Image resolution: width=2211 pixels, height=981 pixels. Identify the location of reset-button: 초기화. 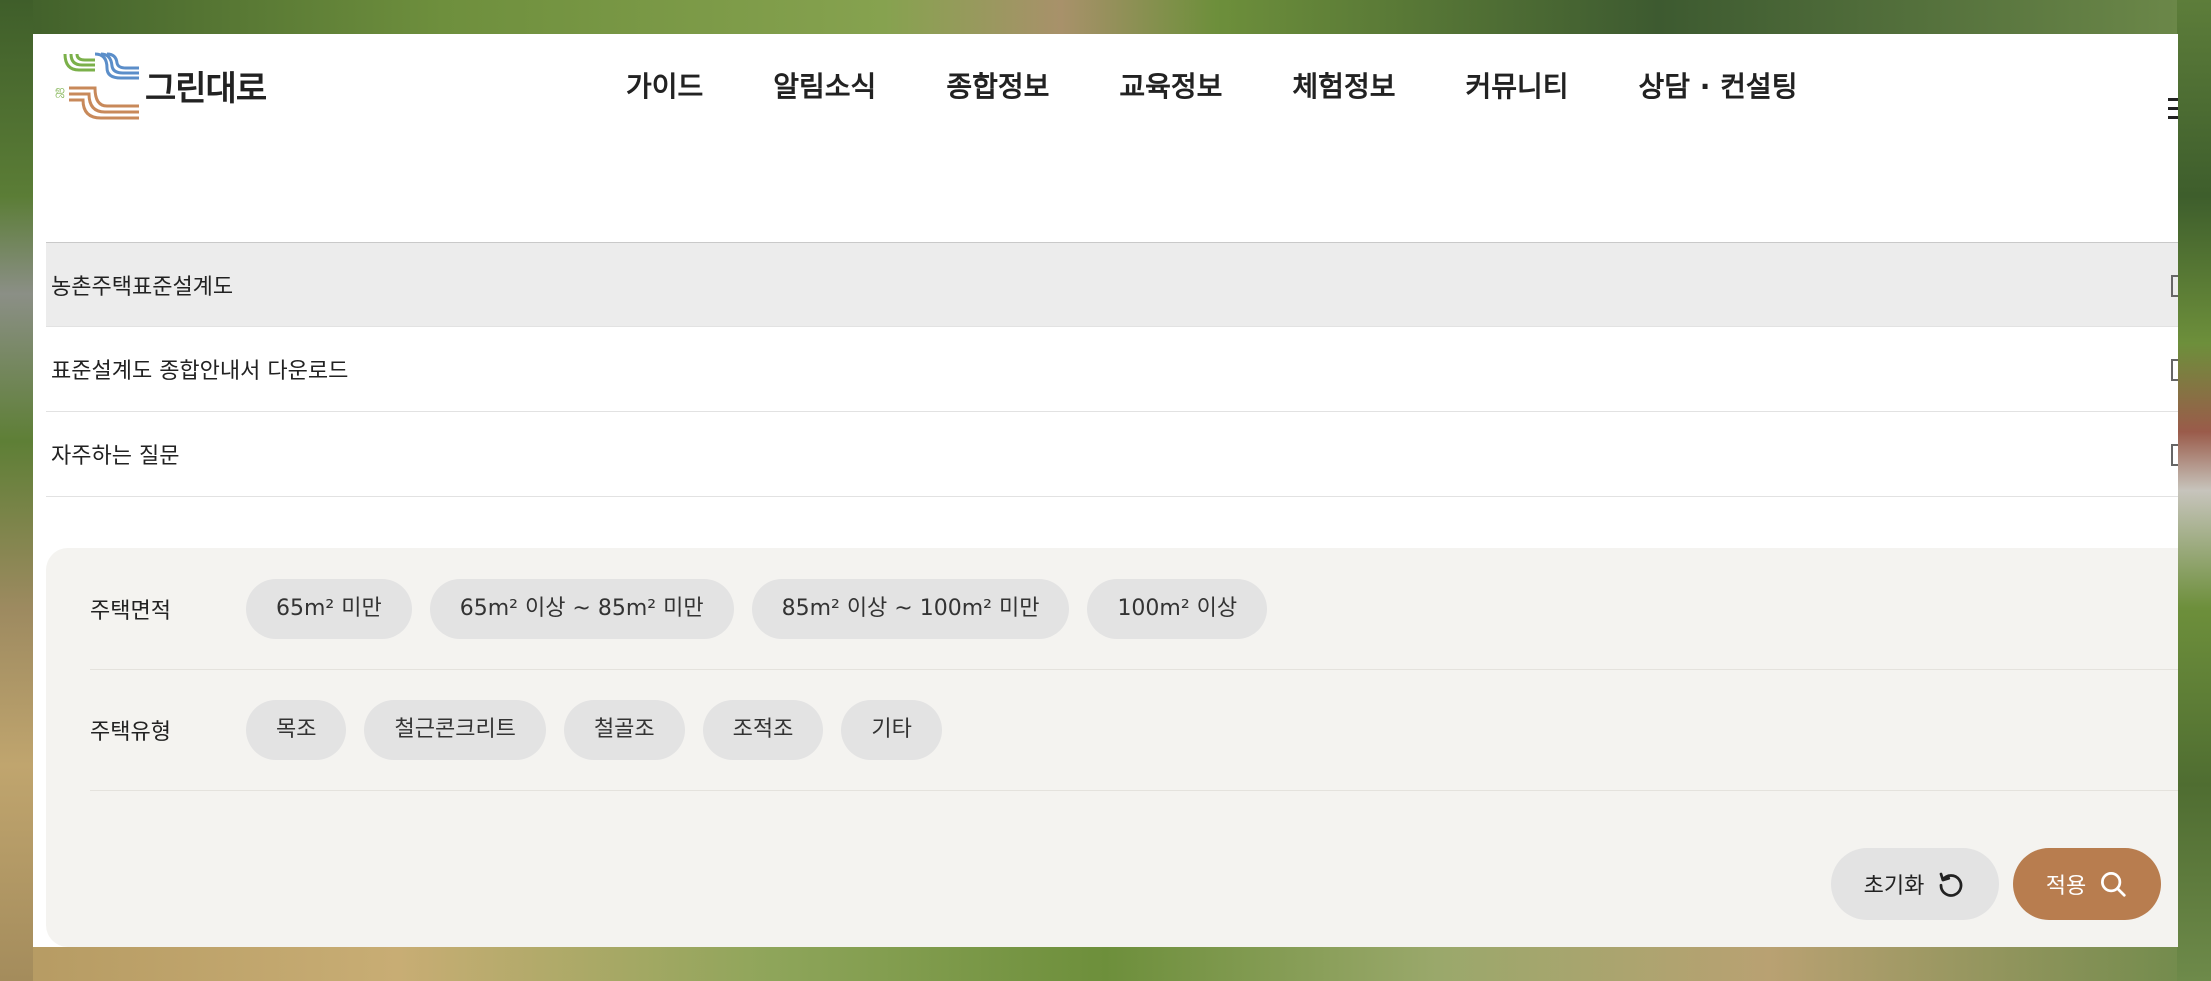
(1915, 884).